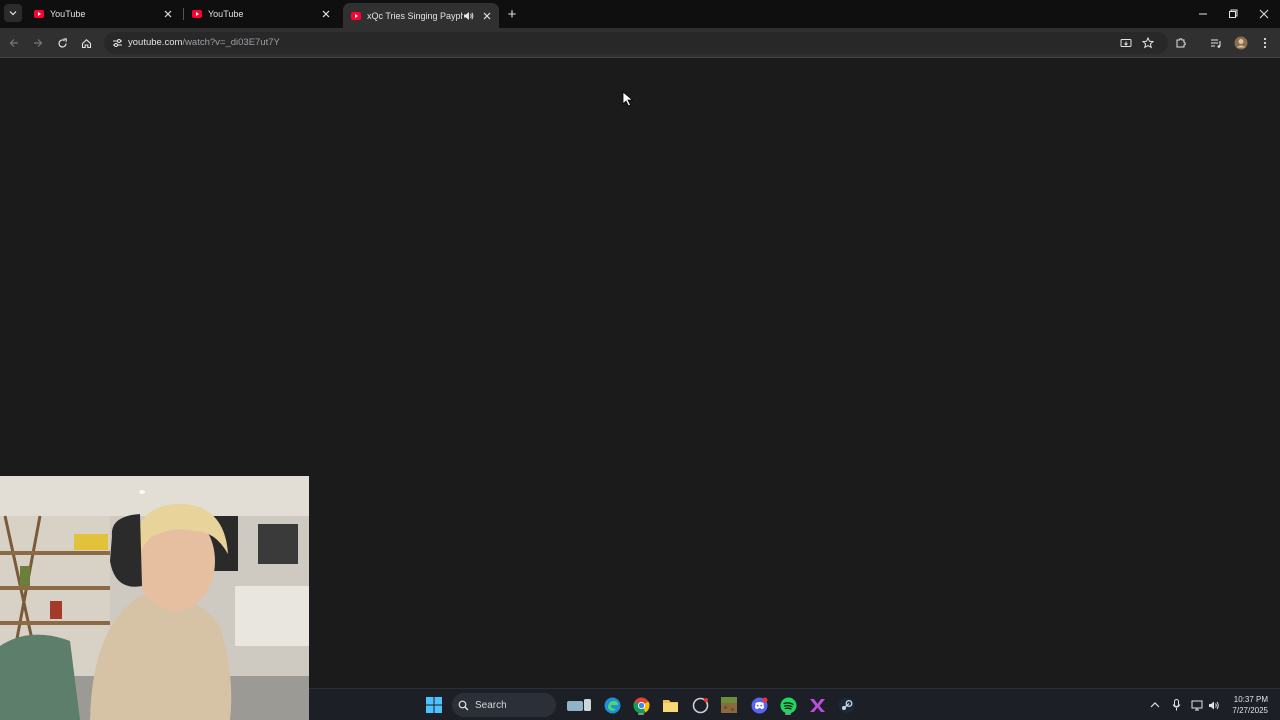 This screenshot has height=720, width=1280. Describe the element at coordinates (261, 14) in the screenshot. I see `tab-youtube-2: YouTube` at that location.